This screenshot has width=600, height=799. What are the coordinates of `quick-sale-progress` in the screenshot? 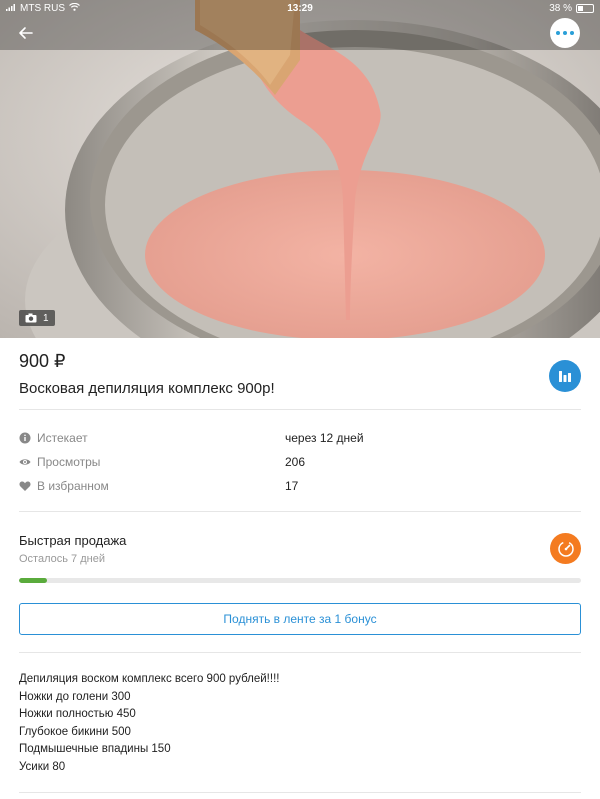 It's located at (300, 580).